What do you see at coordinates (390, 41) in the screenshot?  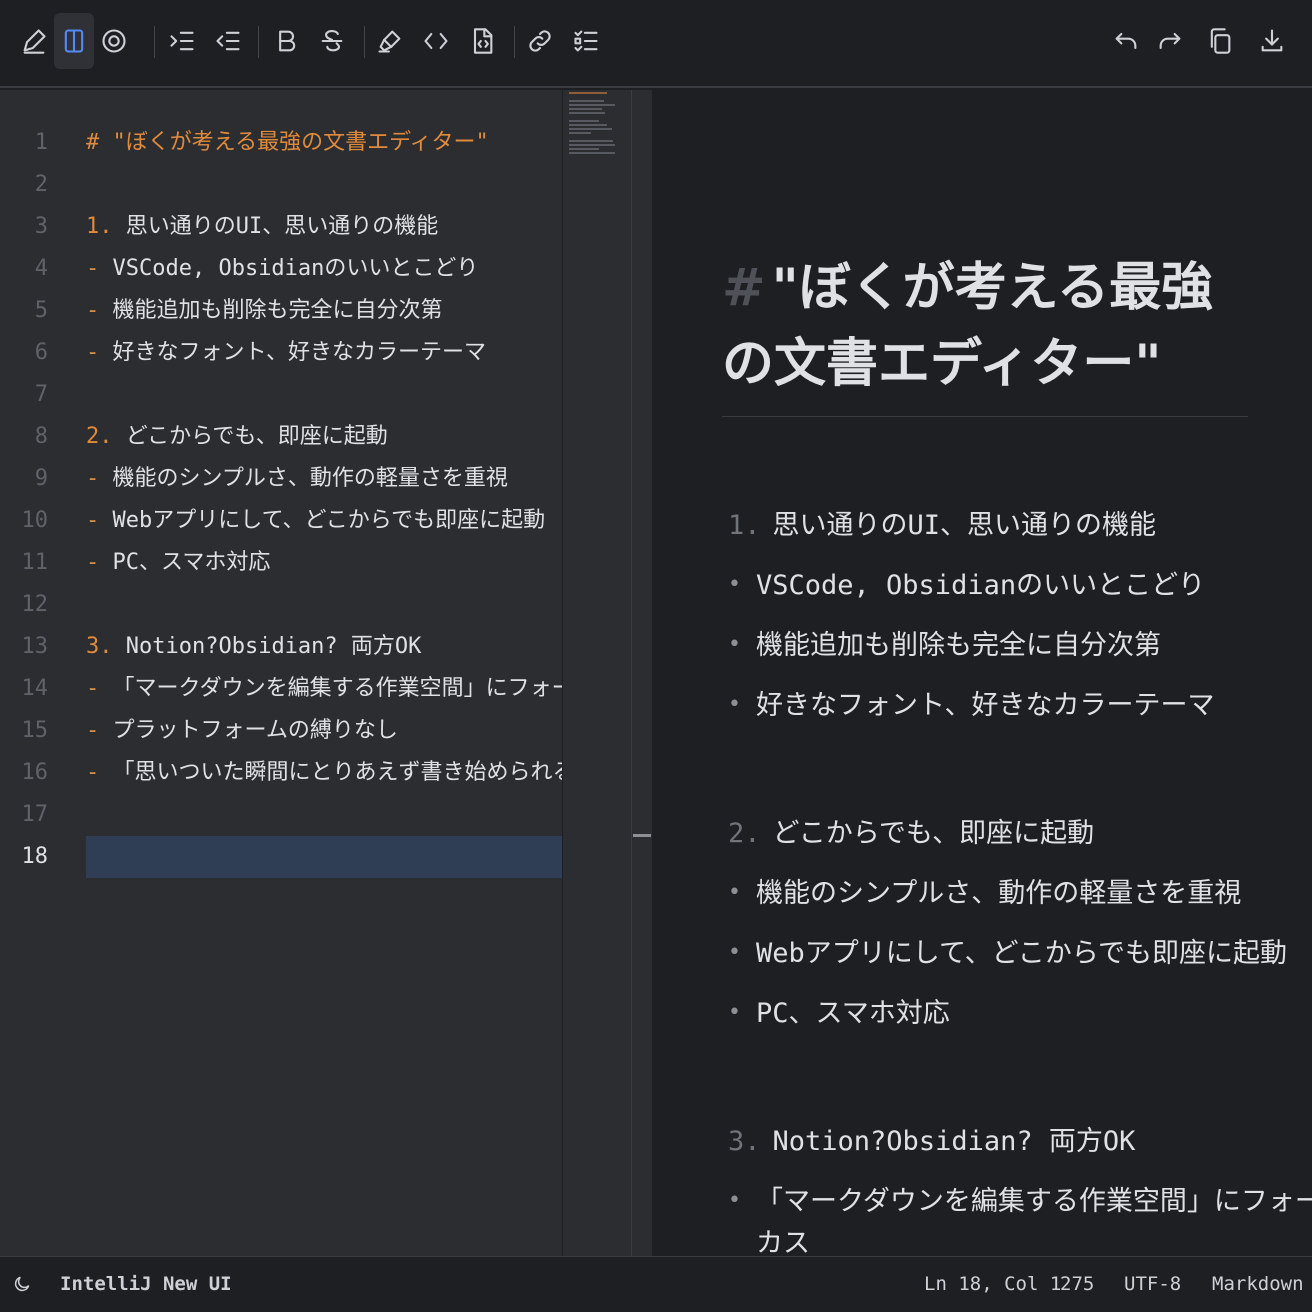 I see `highlight-button` at bounding box center [390, 41].